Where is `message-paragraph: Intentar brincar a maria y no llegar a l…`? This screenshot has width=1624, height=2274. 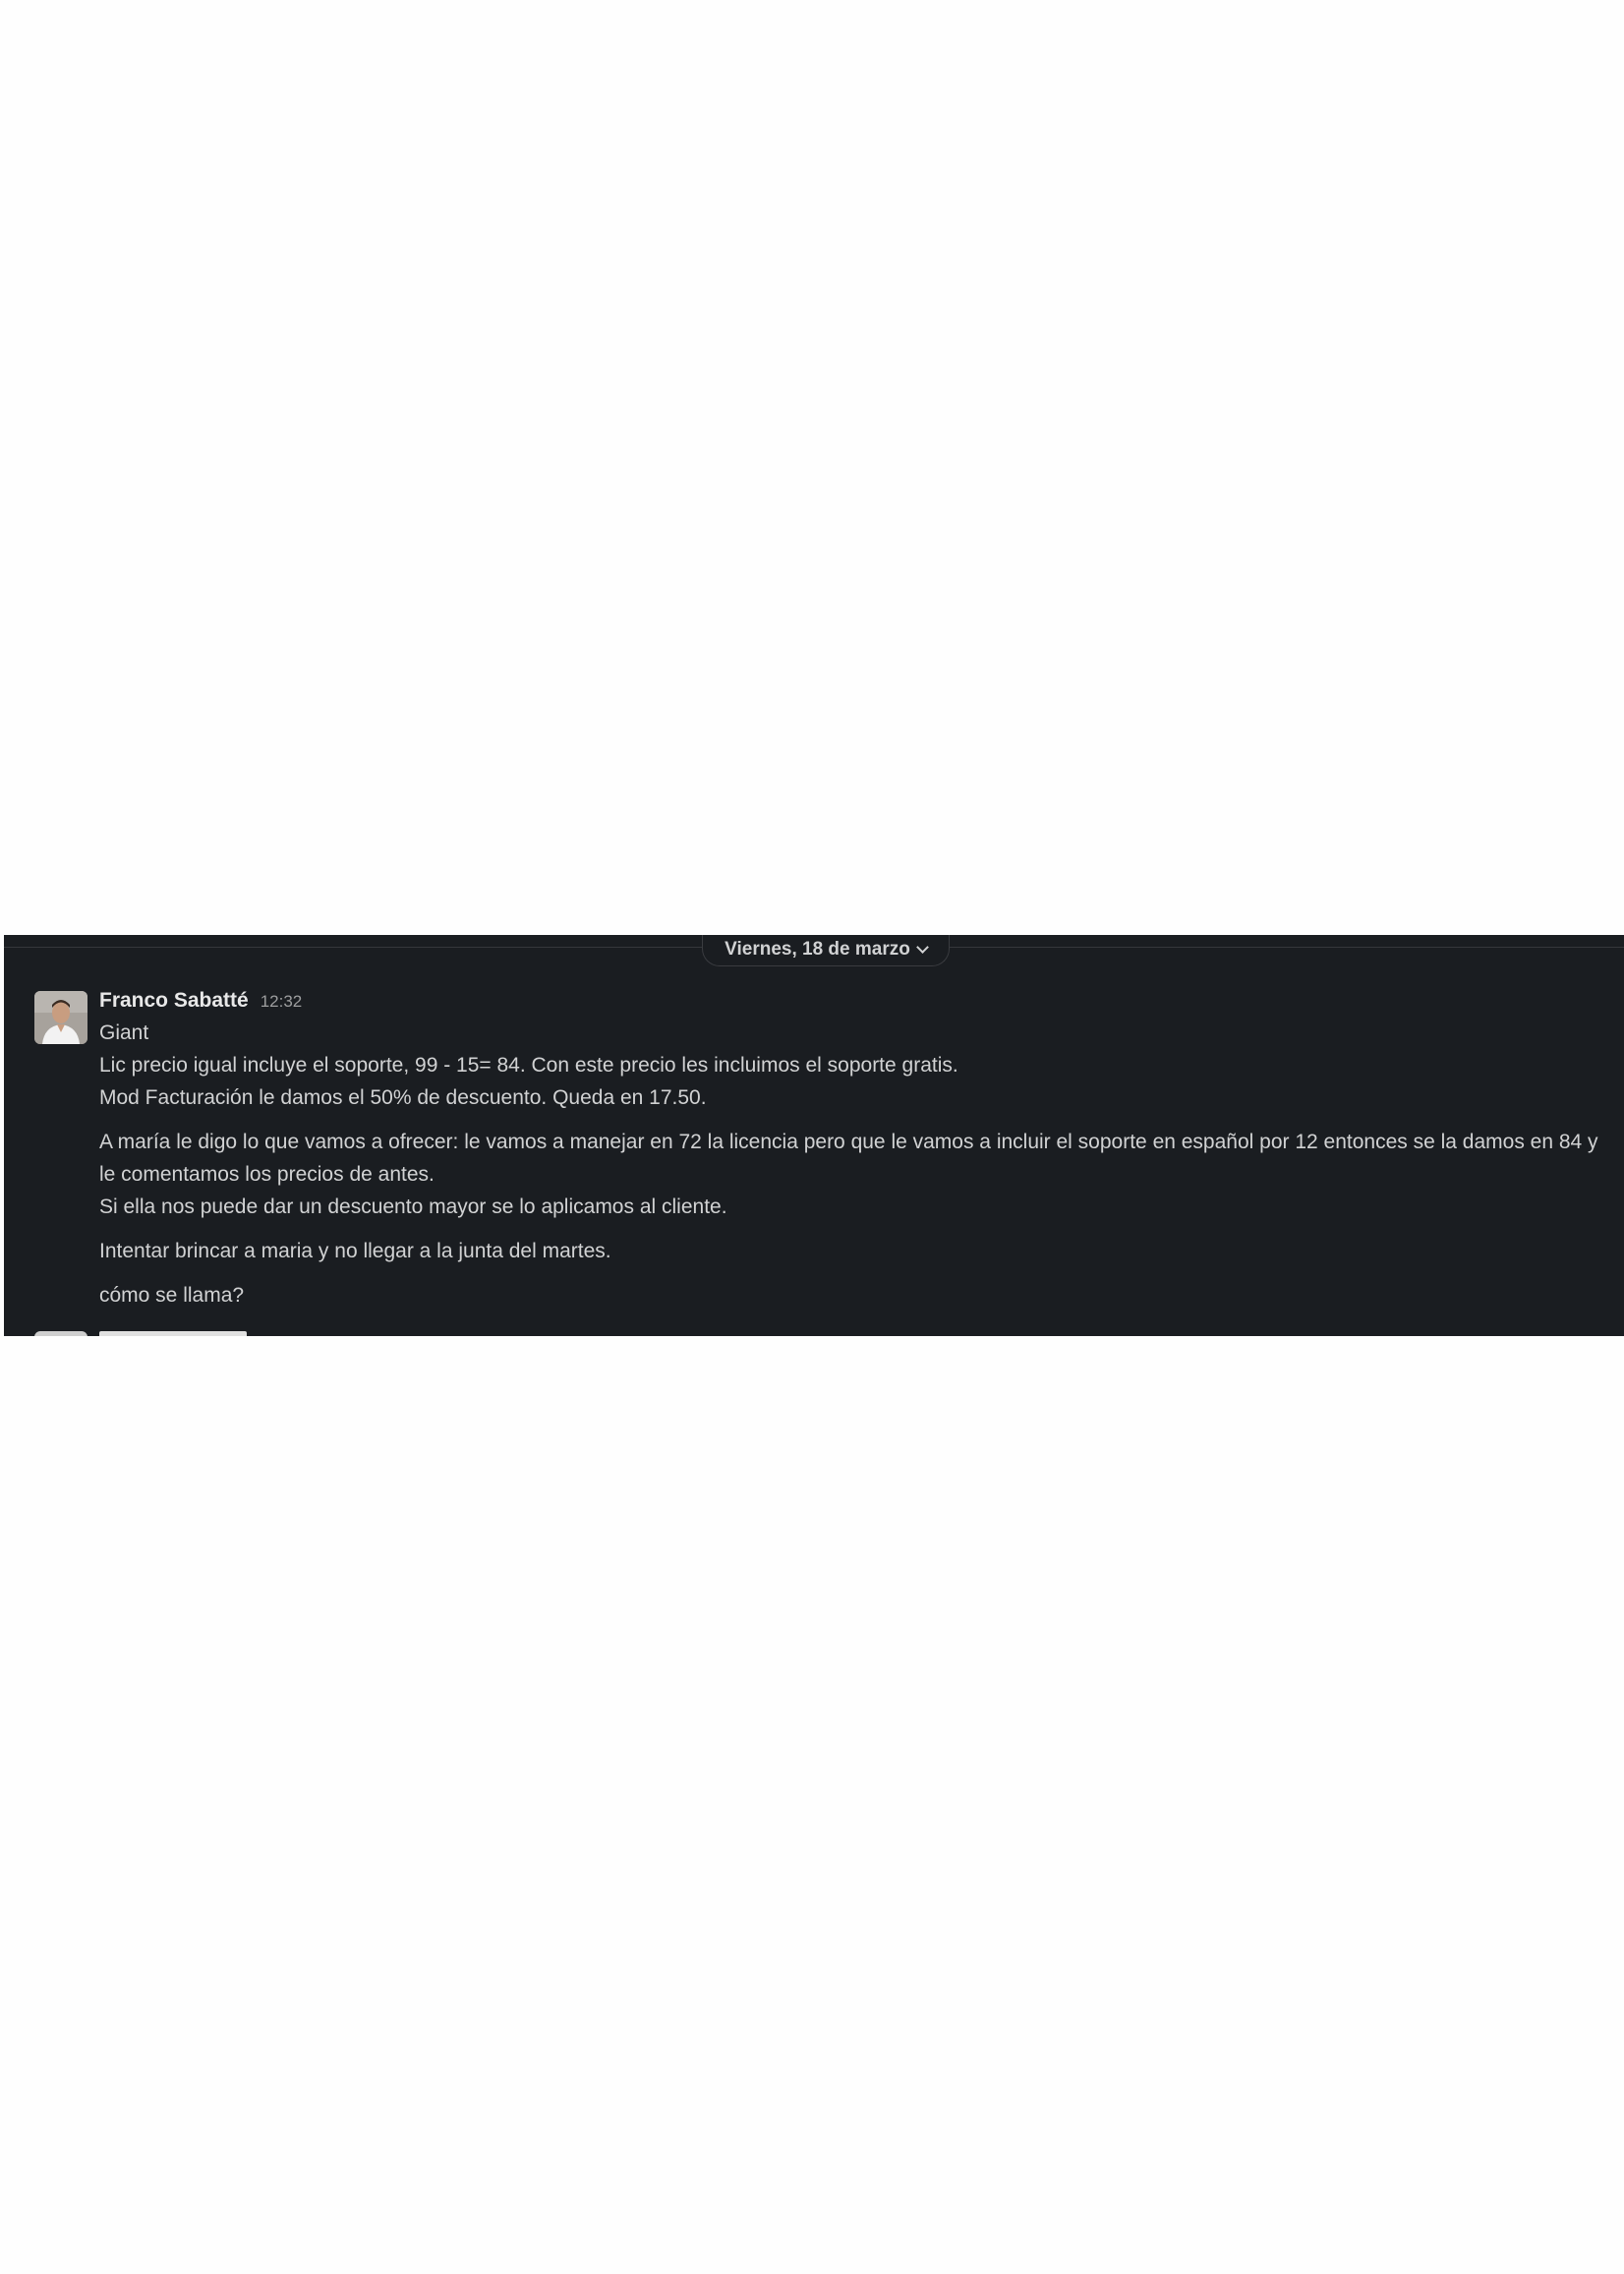
message-paragraph: Intentar brincar a maria y no llegar a l… is located at coordinates (355, 1251).